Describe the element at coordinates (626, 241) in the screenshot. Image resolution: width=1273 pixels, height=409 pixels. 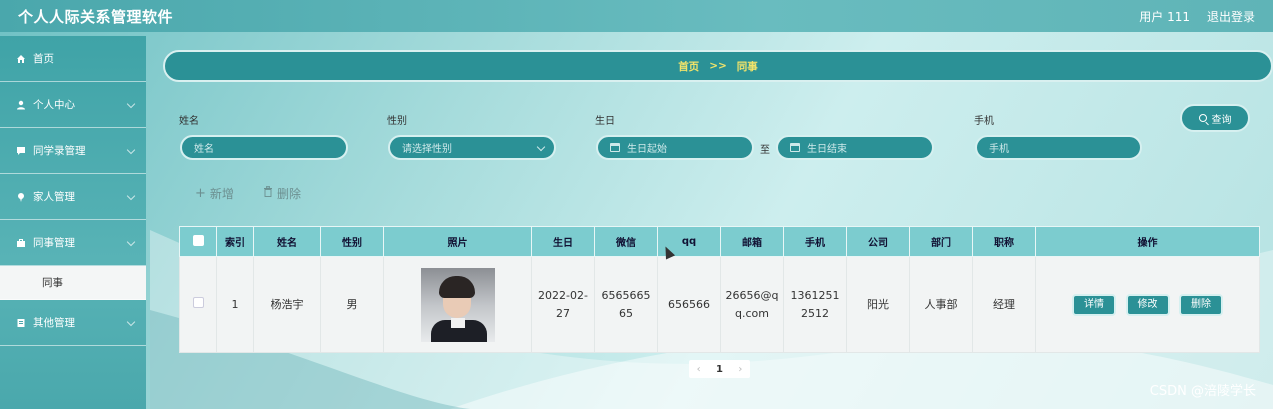
I see `column-header: 微信` at that location.